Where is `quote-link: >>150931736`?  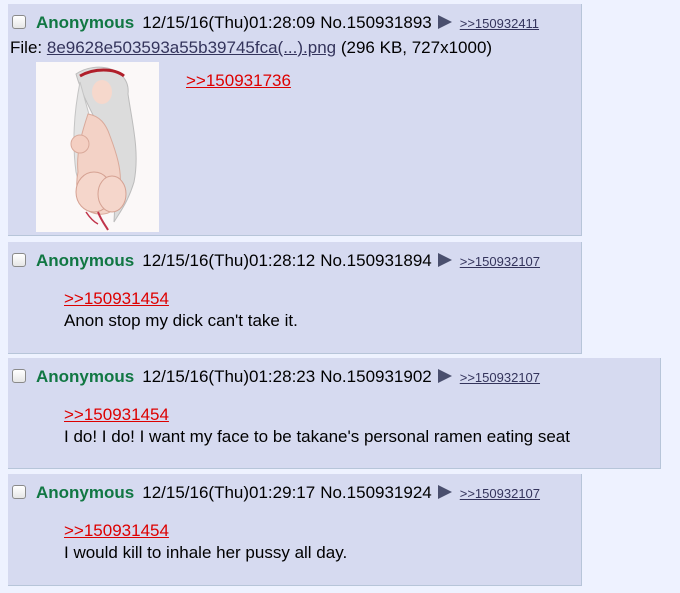
quote-link: >>150931736 is located at coordinates (238, 80).